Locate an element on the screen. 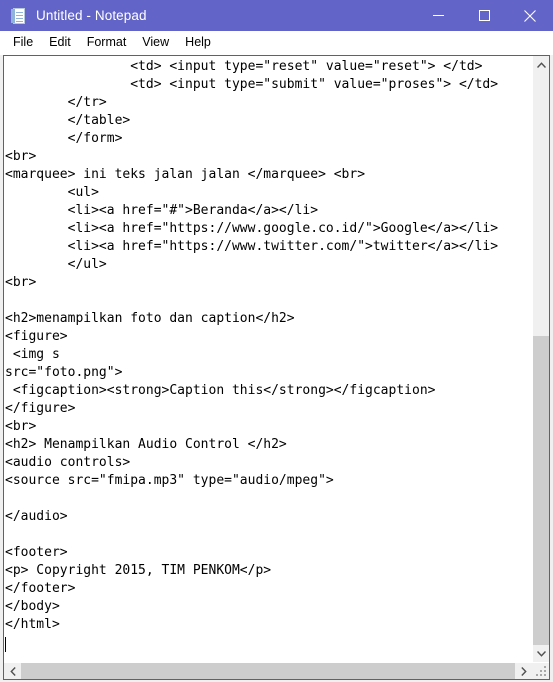 The image size is (553, 682). chevron-up-icon is located at coordinates (541, 64).